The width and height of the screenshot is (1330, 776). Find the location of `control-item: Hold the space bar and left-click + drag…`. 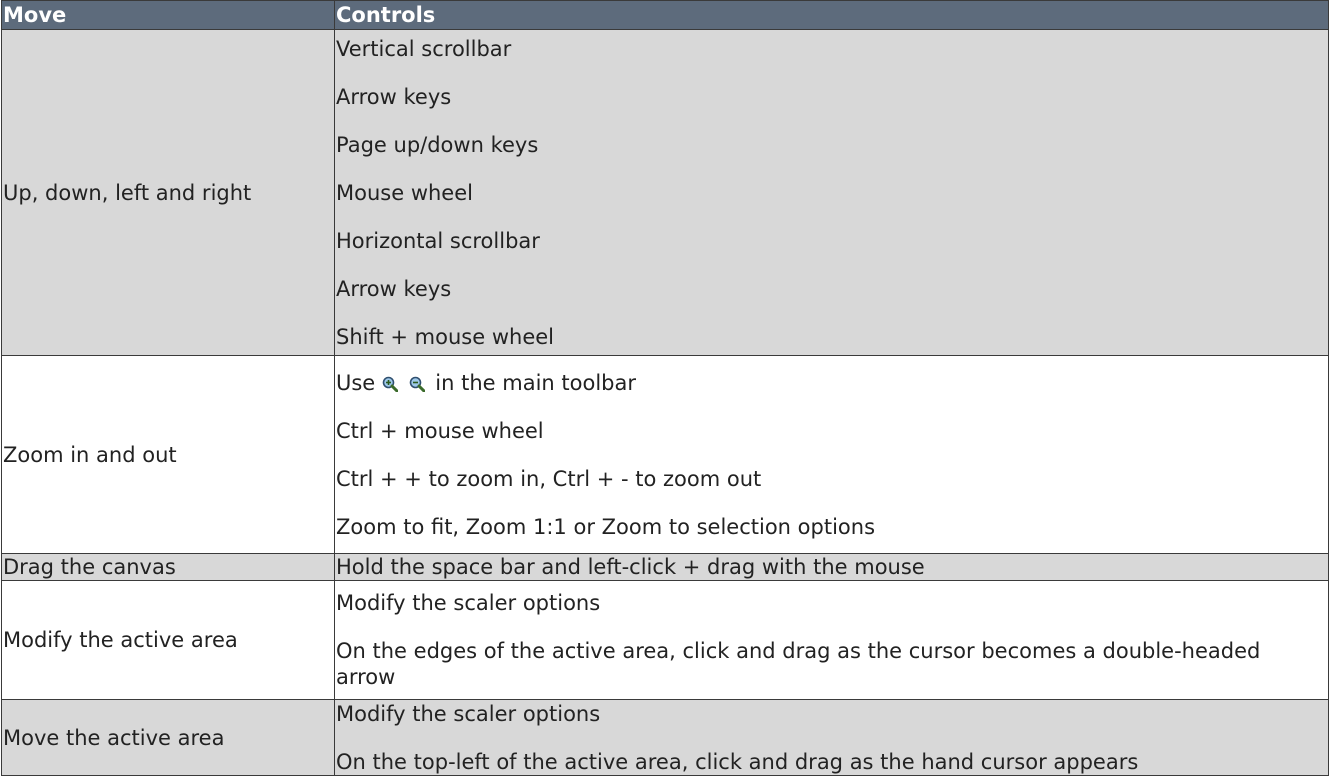

control-item: Hold the space bar and left-click + drag… is located at coordinates (630, 567).